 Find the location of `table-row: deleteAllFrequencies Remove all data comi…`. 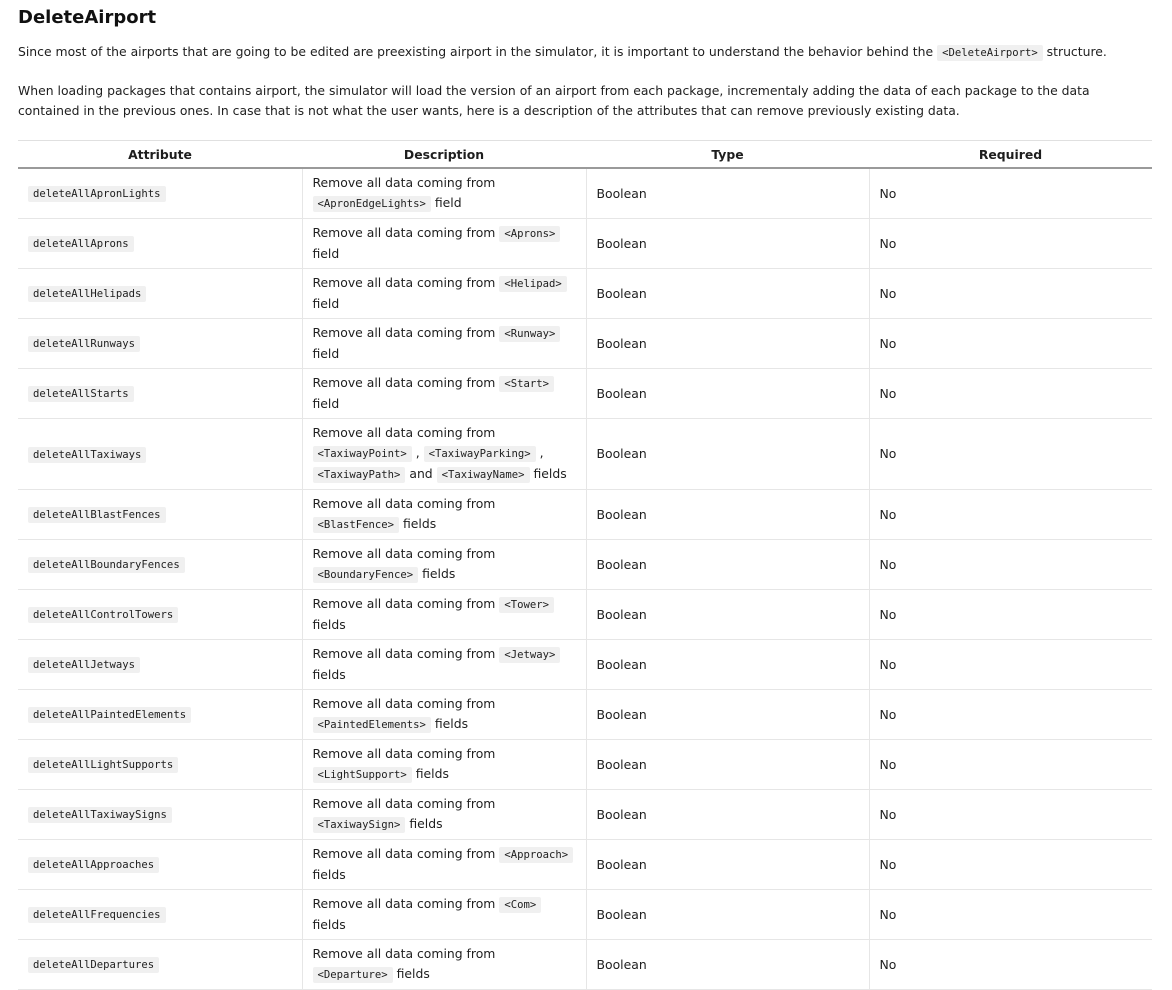

table-row: deleteAllFrequencies Remove all data comi… is located at coordinates (585, 914).